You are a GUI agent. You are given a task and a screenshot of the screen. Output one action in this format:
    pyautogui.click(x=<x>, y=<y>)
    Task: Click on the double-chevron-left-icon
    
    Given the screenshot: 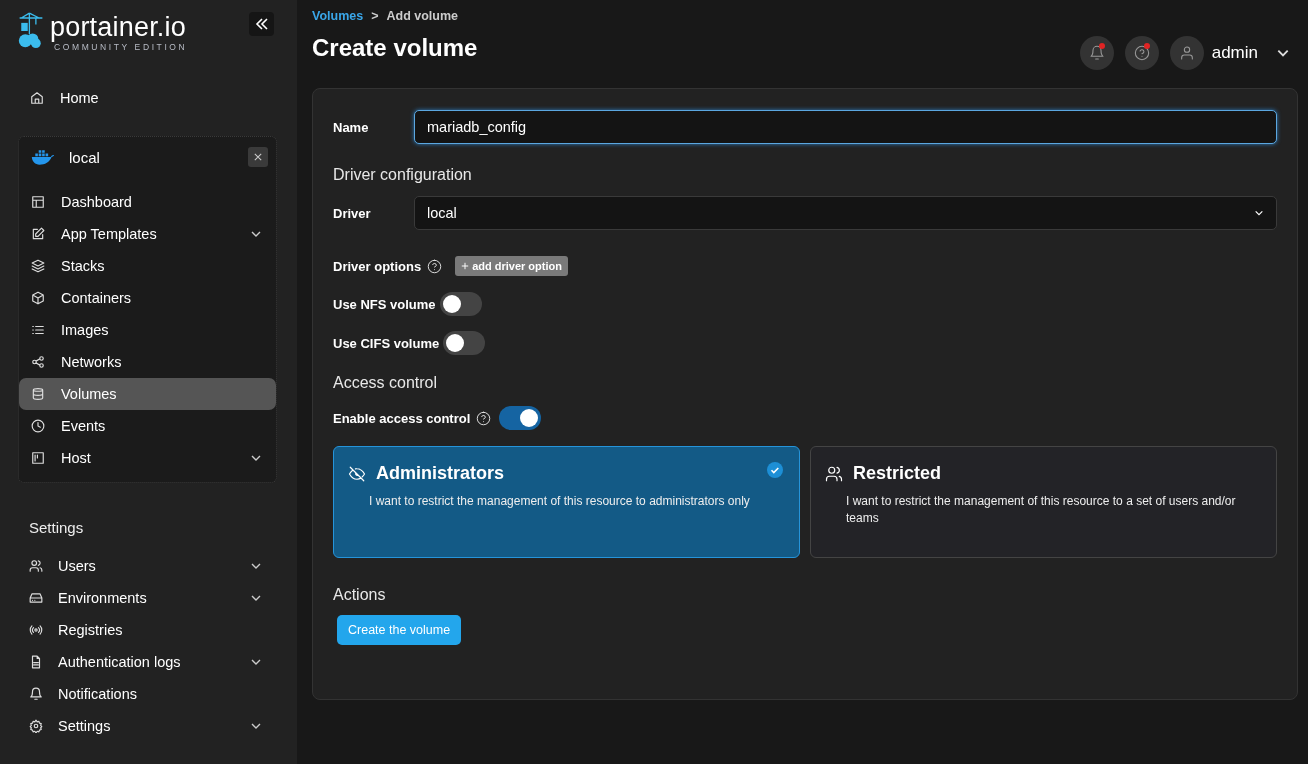 What is the action you would take?
    pyautogui.click(x=261, y=24)
    